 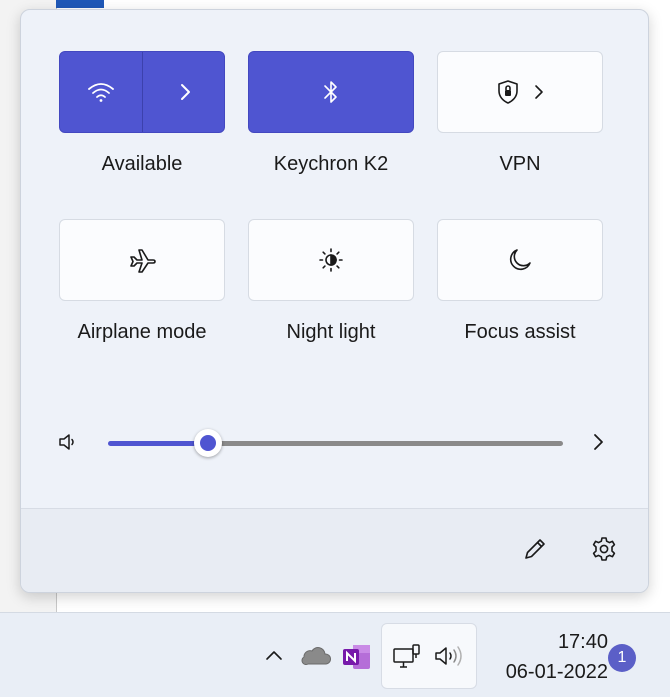 What do you see at coordinates (604, 549) in the screenshot?
I see `gear-icon` at bounding box center [604, 549].